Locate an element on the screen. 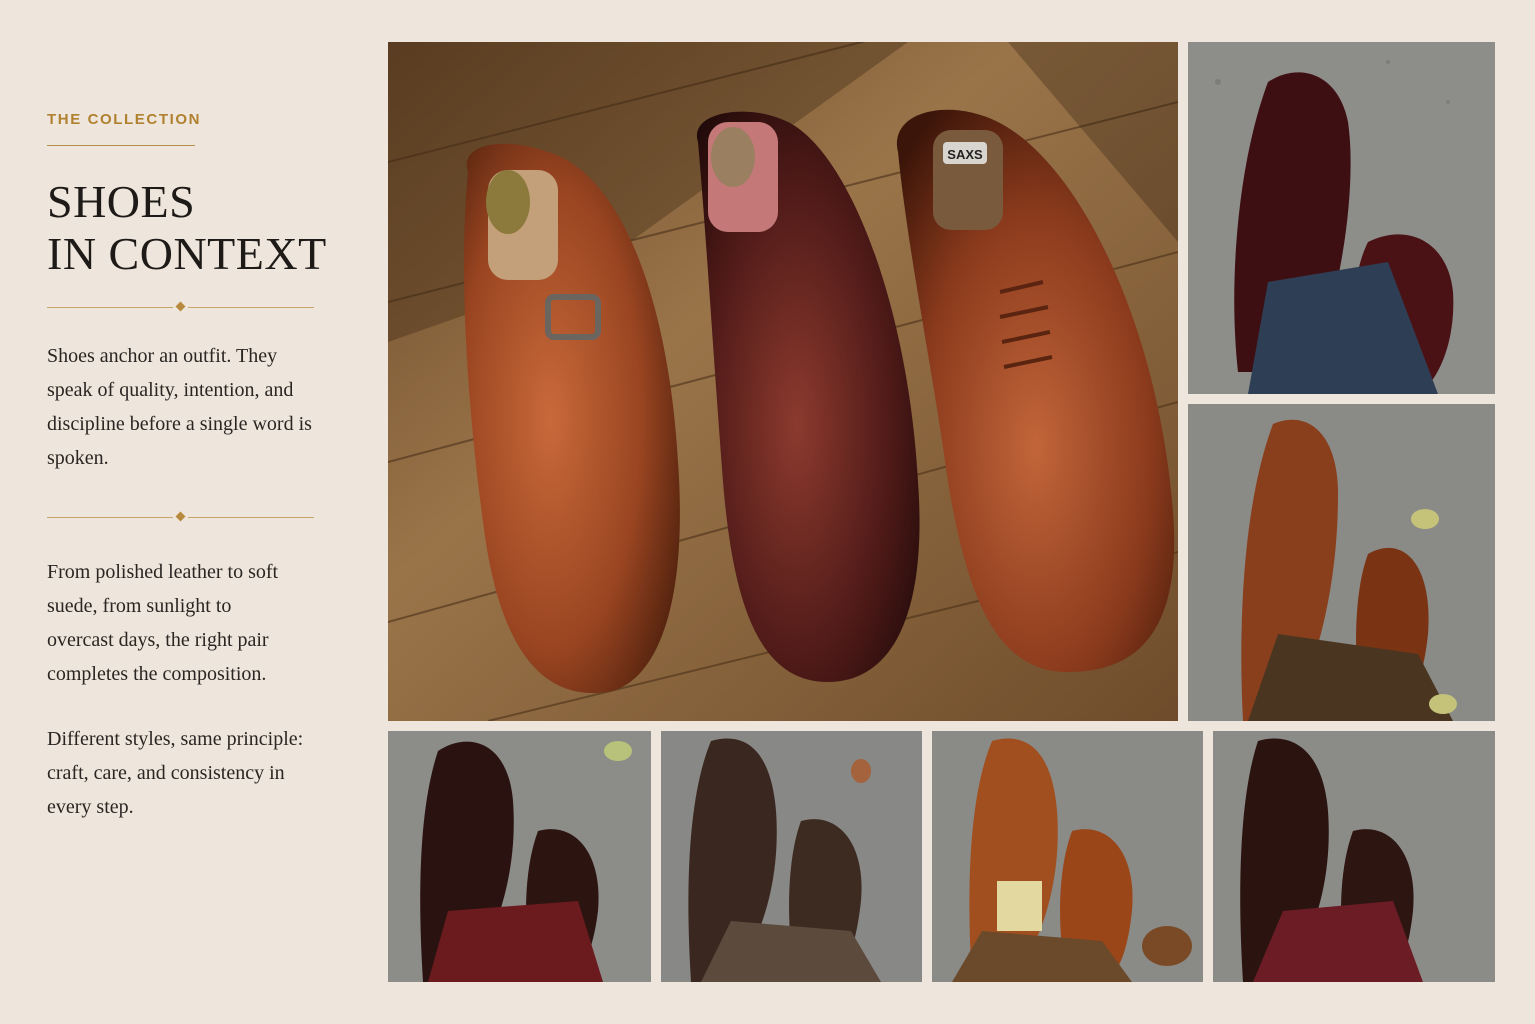  page-title: SHOES IN CONTEXT is located at coordinates (187, 228).